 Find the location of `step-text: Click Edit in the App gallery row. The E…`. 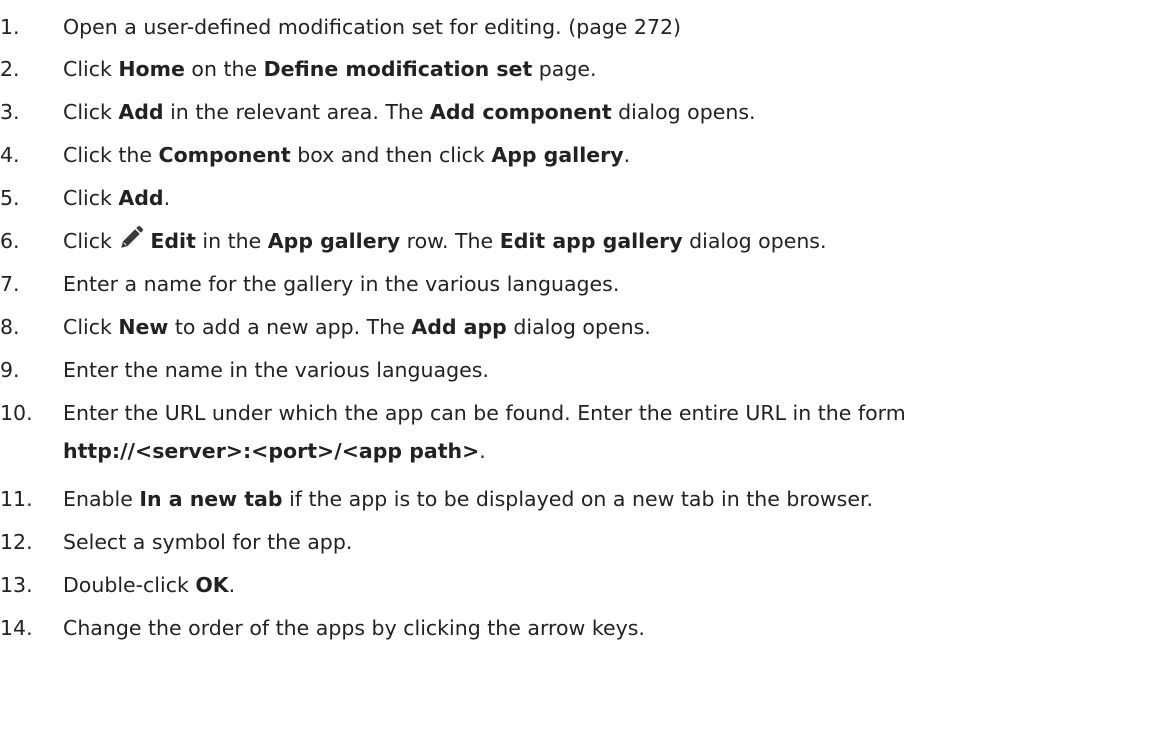

step-text: Click Edit in the App gallery row. The E… is located at coordinates (616, 241).